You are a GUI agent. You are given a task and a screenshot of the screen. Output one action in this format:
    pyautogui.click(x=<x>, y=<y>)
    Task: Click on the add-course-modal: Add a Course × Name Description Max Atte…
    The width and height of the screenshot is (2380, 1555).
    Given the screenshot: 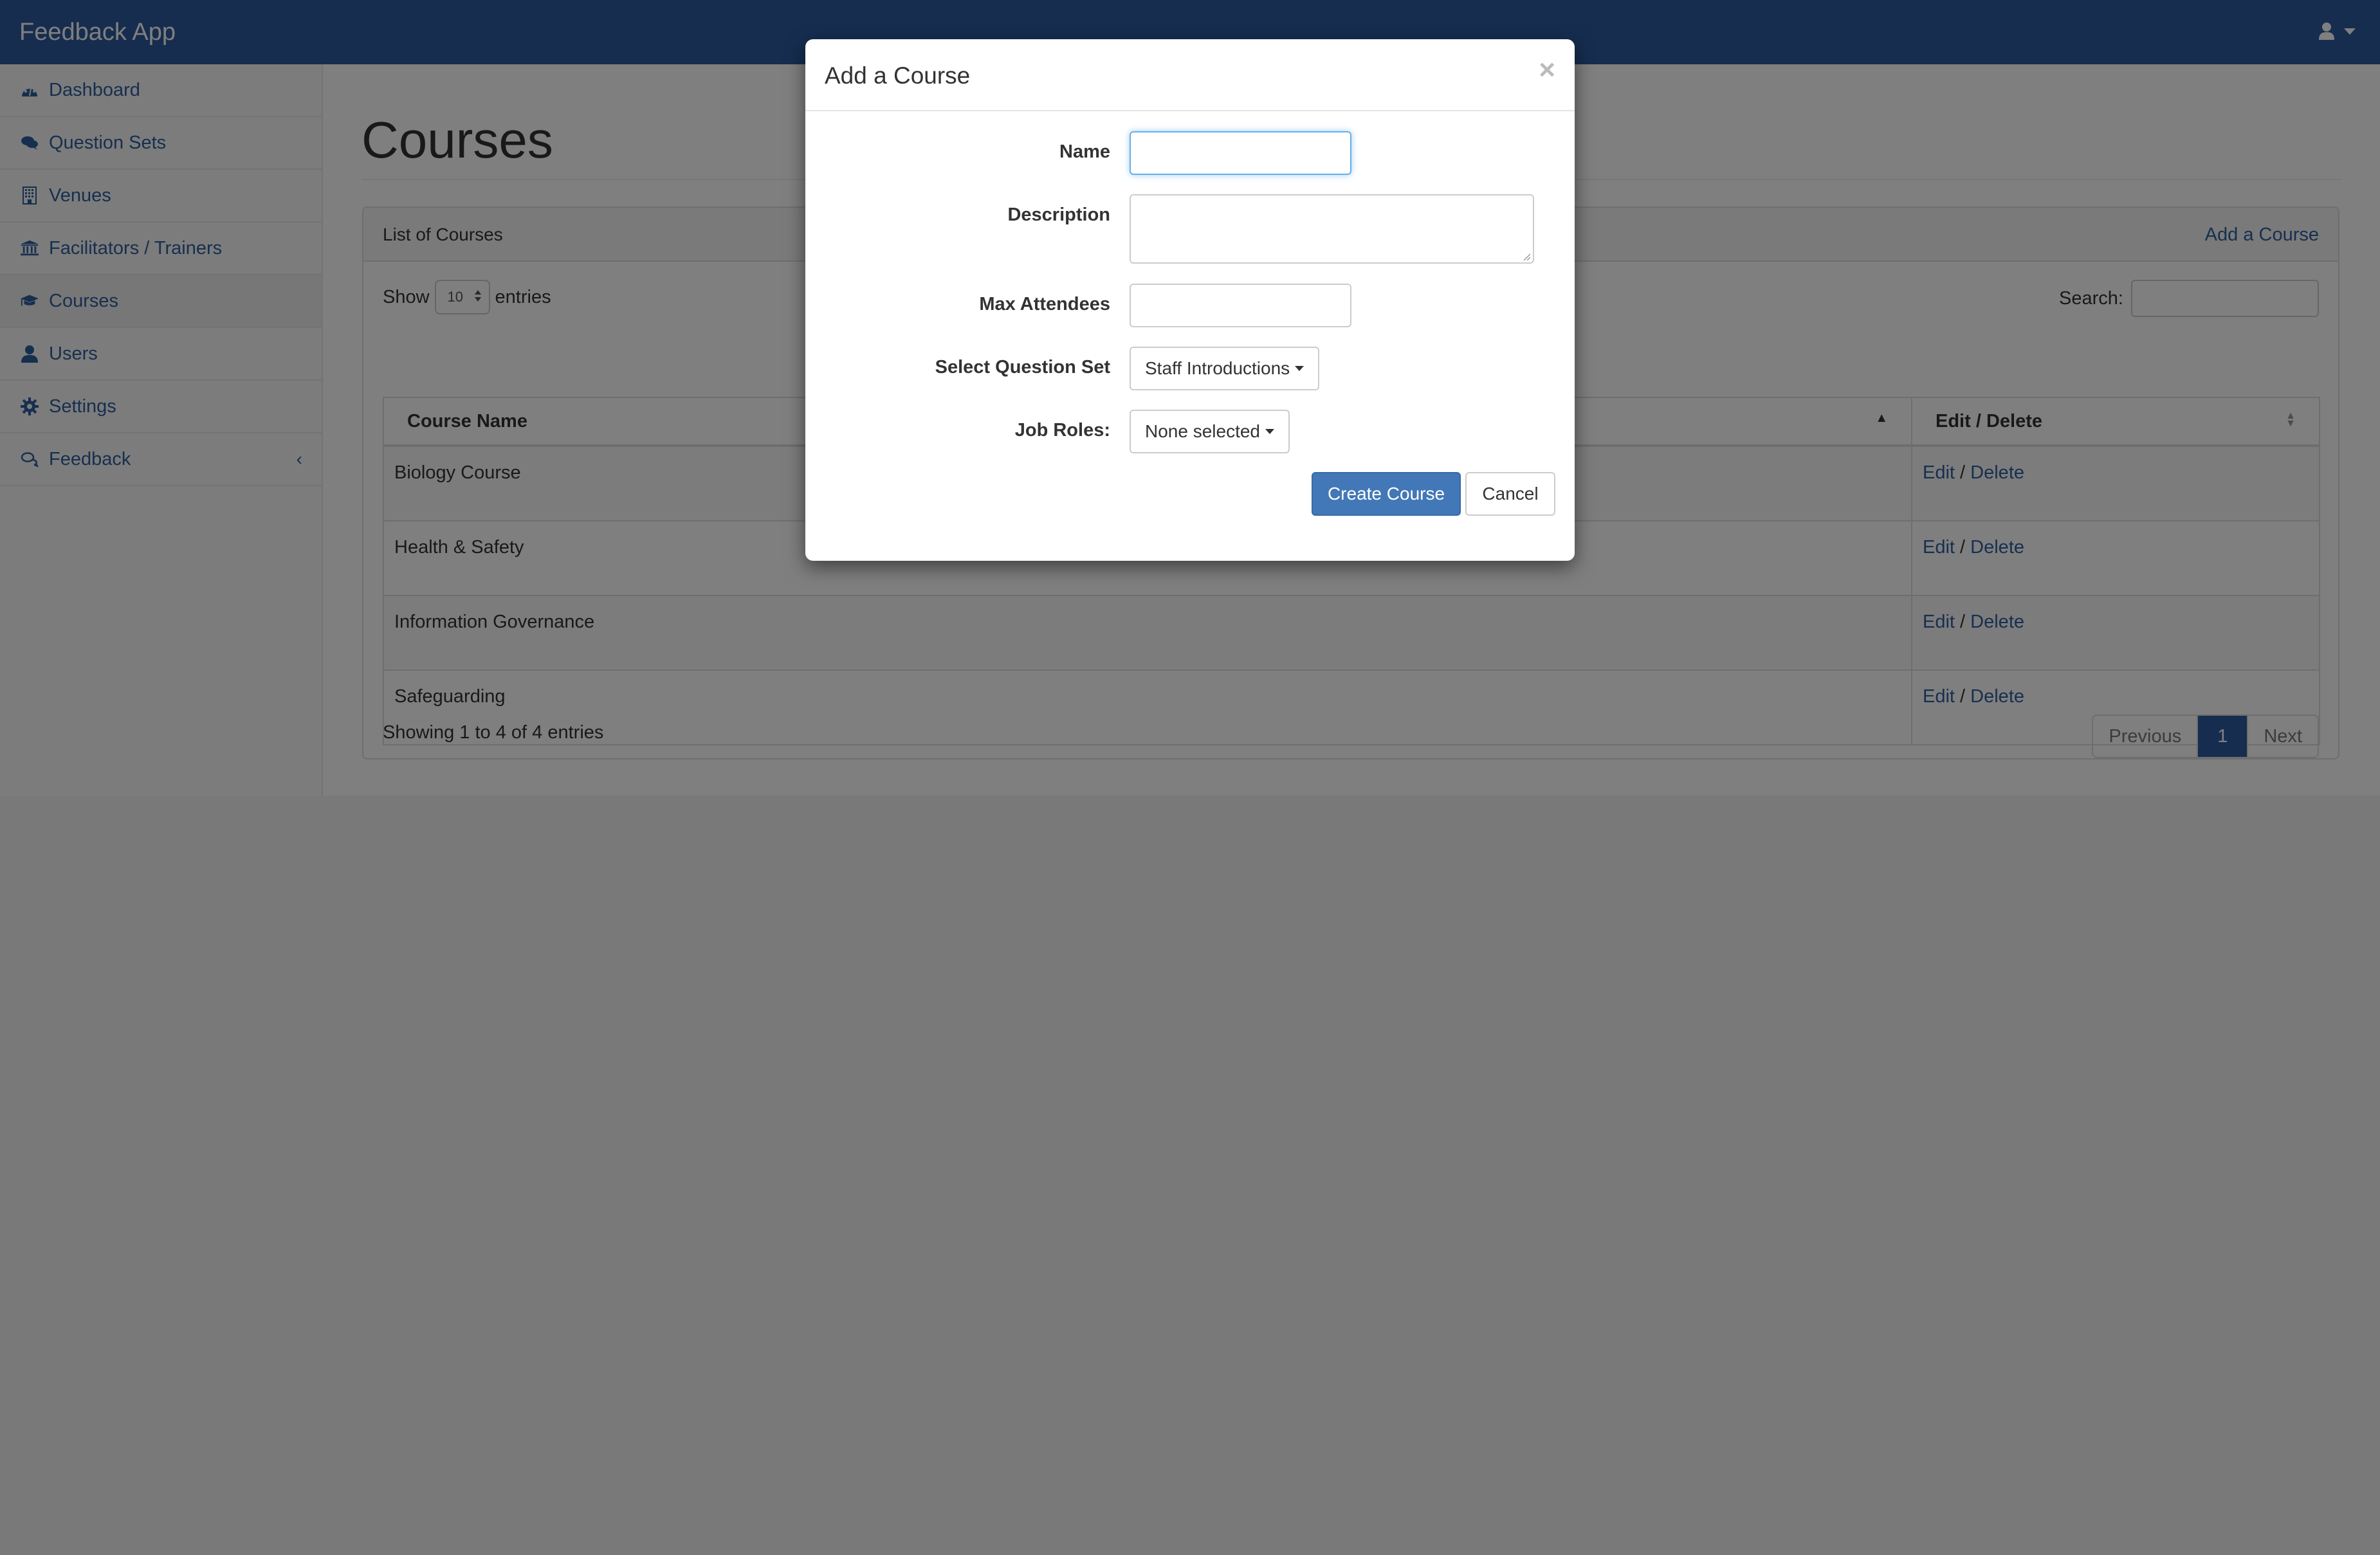 What is the action you would take?
    pyautogui.click(x=1190, y=300)
    